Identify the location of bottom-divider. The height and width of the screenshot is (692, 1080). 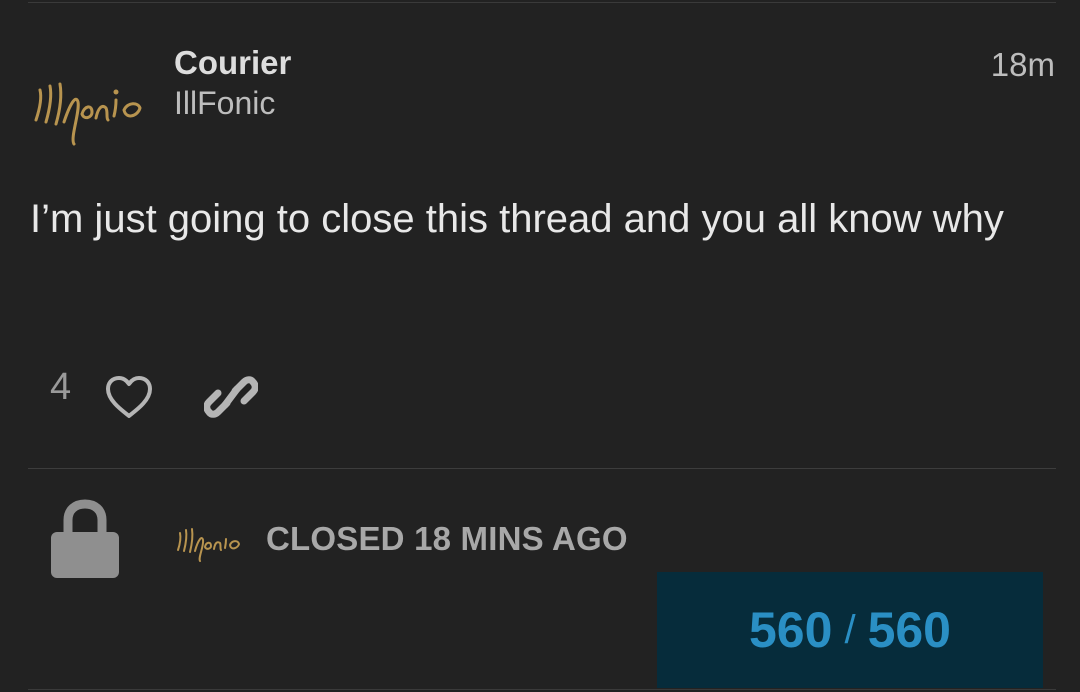
(542, 689).